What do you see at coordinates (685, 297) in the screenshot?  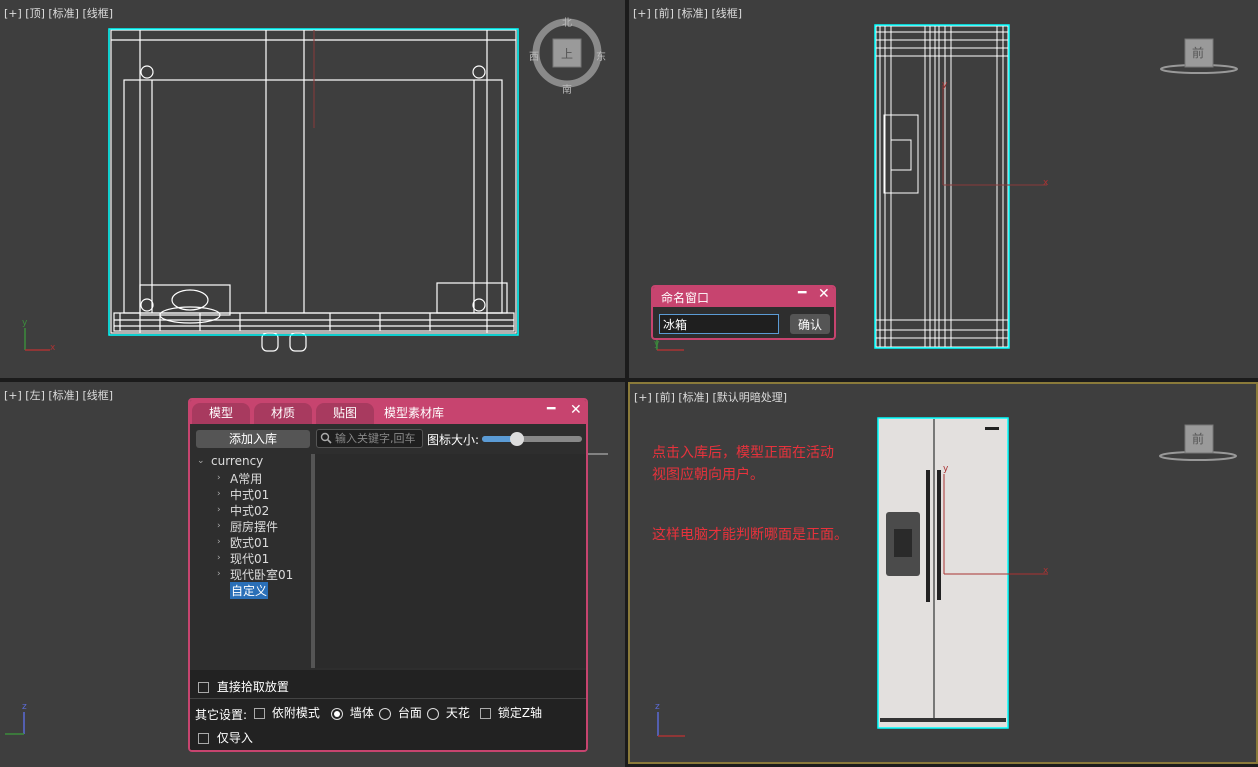 I see `name-dialog-title: 命名窗口` at bounding box center [685, 297].